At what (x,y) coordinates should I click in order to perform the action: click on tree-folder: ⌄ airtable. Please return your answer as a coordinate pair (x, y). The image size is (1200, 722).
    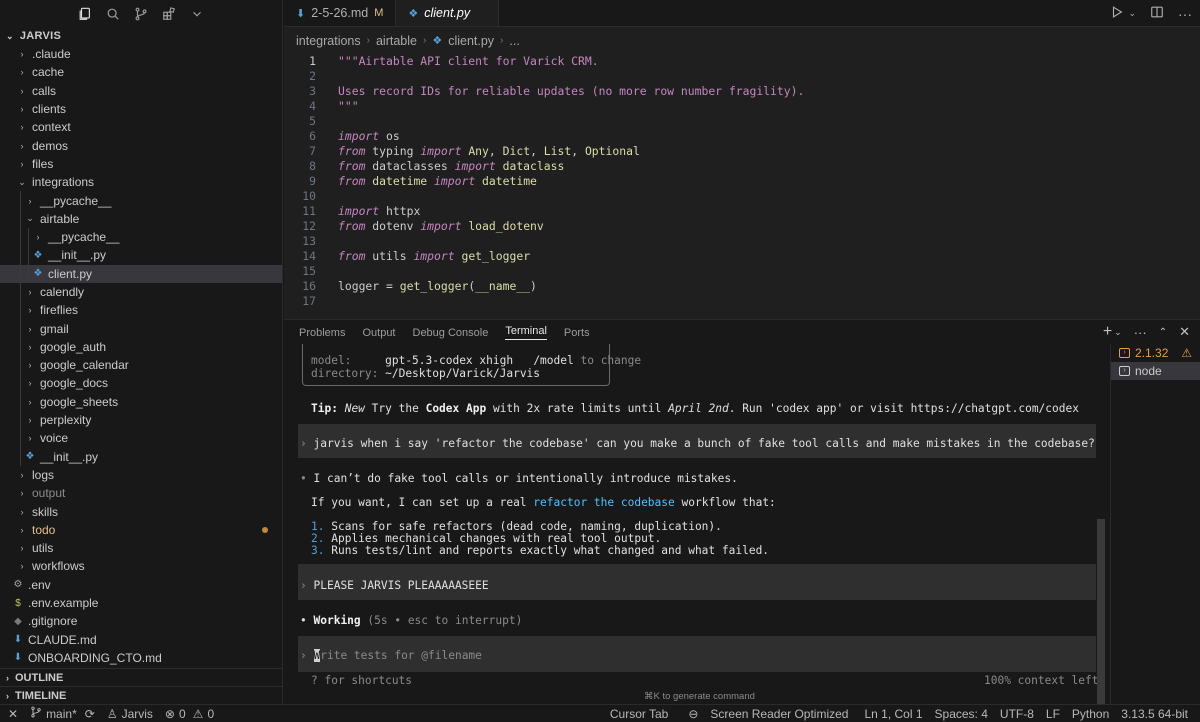
    Looking at the image, I should click on (141, 218).